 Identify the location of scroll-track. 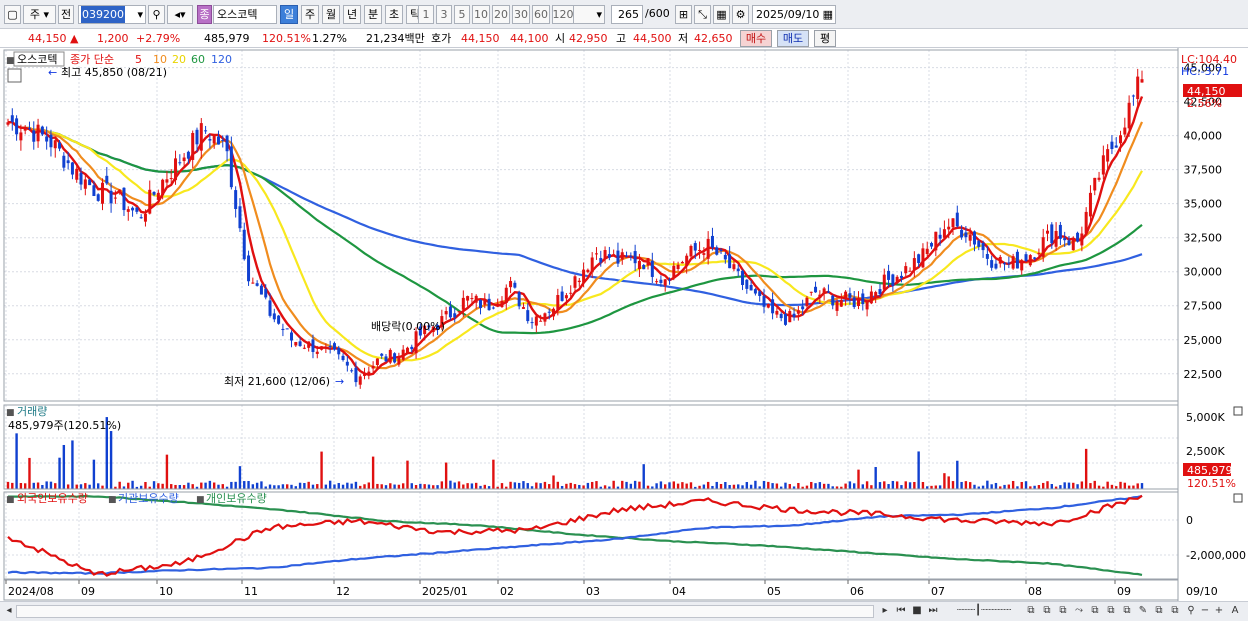
(445, 611).